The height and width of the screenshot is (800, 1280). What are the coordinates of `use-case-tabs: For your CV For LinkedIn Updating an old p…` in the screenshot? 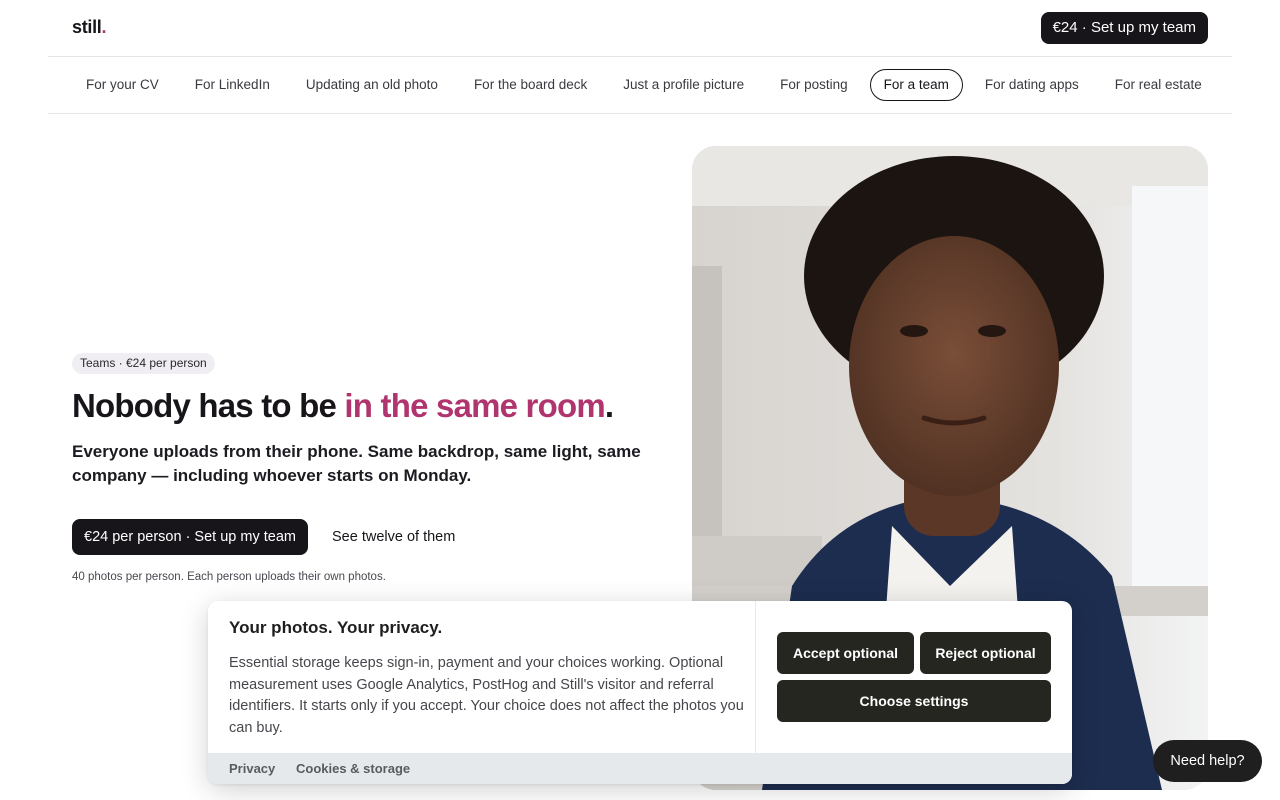 It's located at (640, 85).